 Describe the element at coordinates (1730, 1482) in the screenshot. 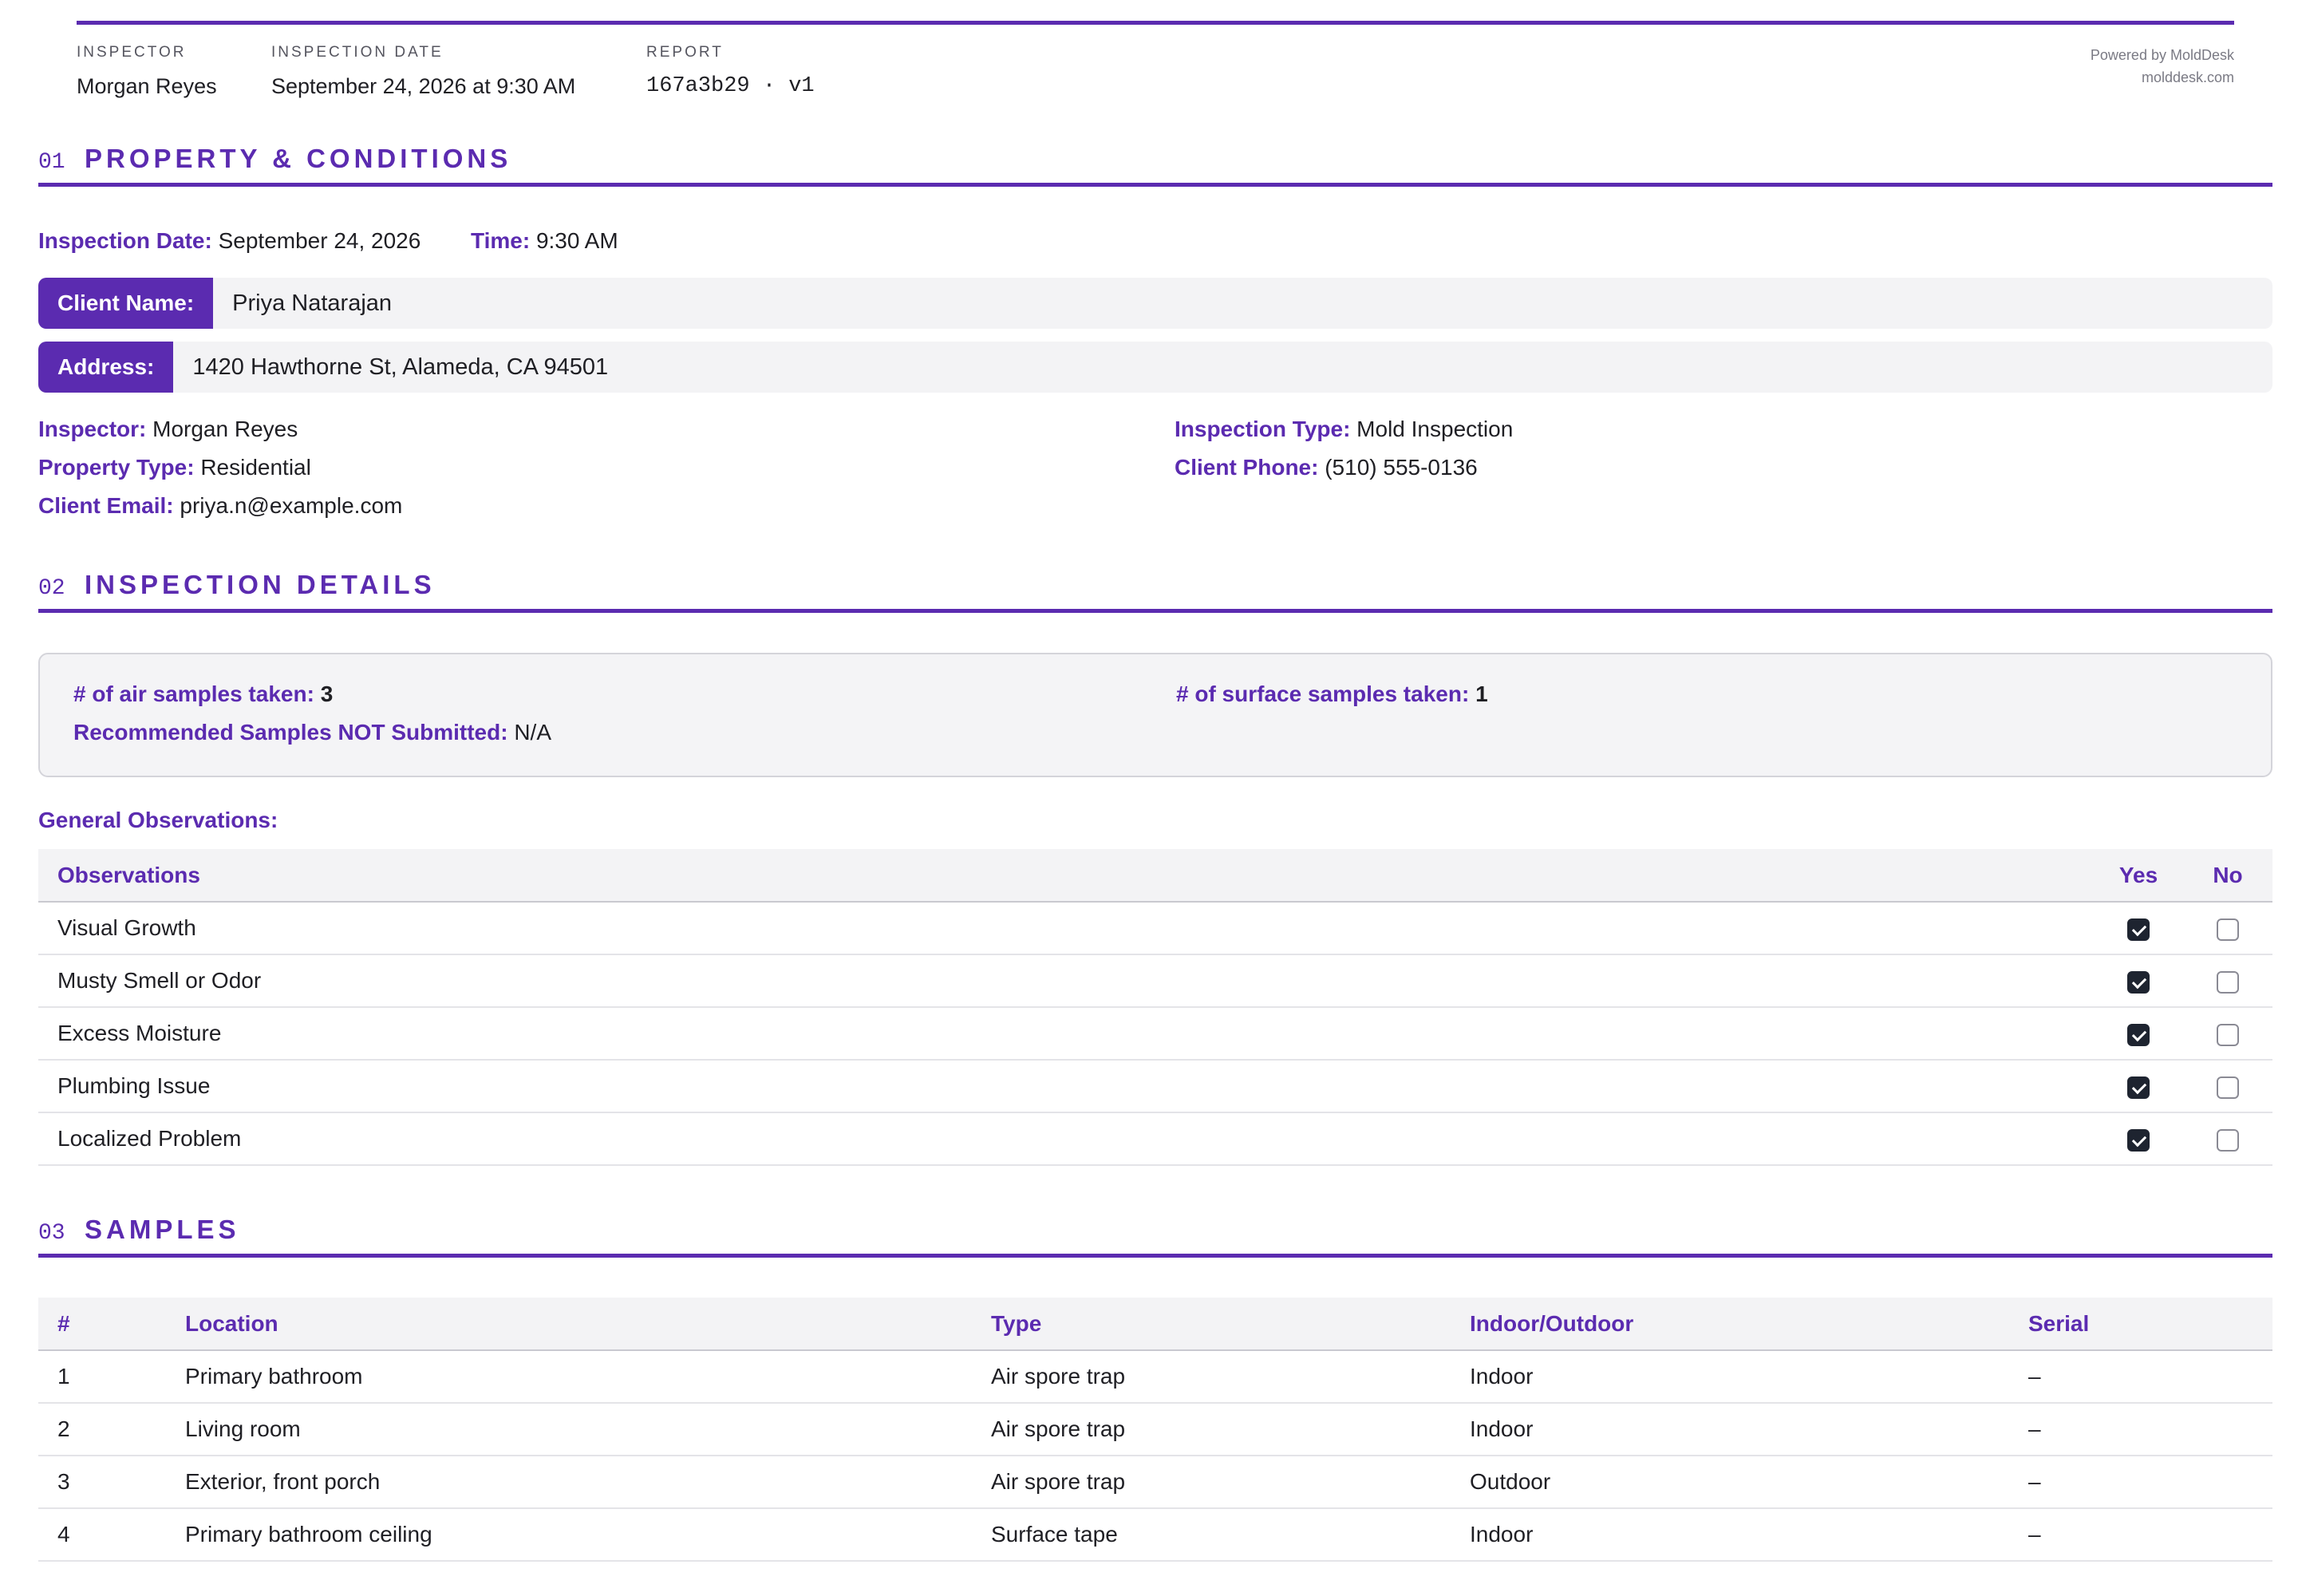

I see `sample-indoor-outdoor: Outdoor` at that location.